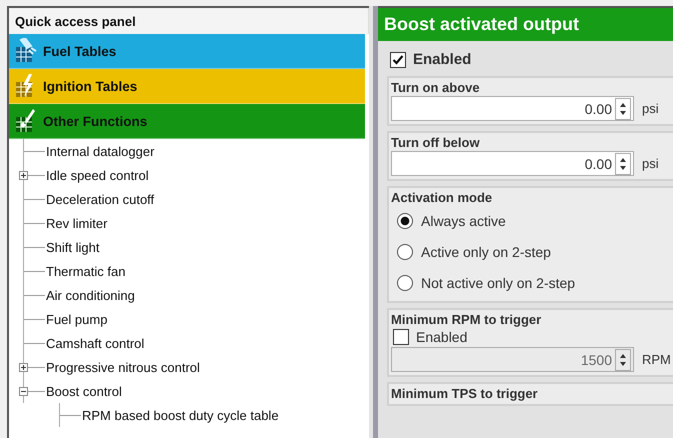 The height and width of the screenshot is (438, 673). What do you see at coordinates (94, 343) in the screenshot?
I see `tree-item: Camshaft control` at bounding box center [94, 343].